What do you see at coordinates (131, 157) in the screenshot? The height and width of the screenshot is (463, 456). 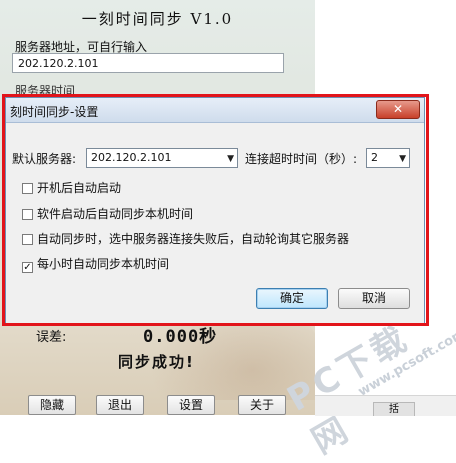 I see `default-server-value: 202.120.2.101` at bounding box center [131, 157].